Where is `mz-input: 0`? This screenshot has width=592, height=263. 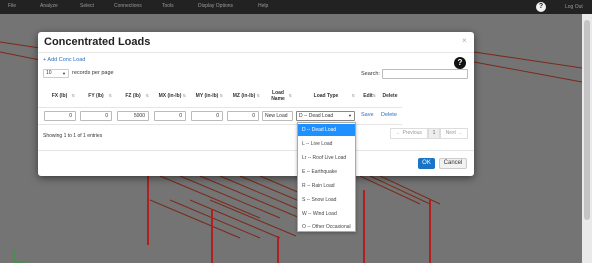 mz-input: 0 is located at coordinates (243, 116).